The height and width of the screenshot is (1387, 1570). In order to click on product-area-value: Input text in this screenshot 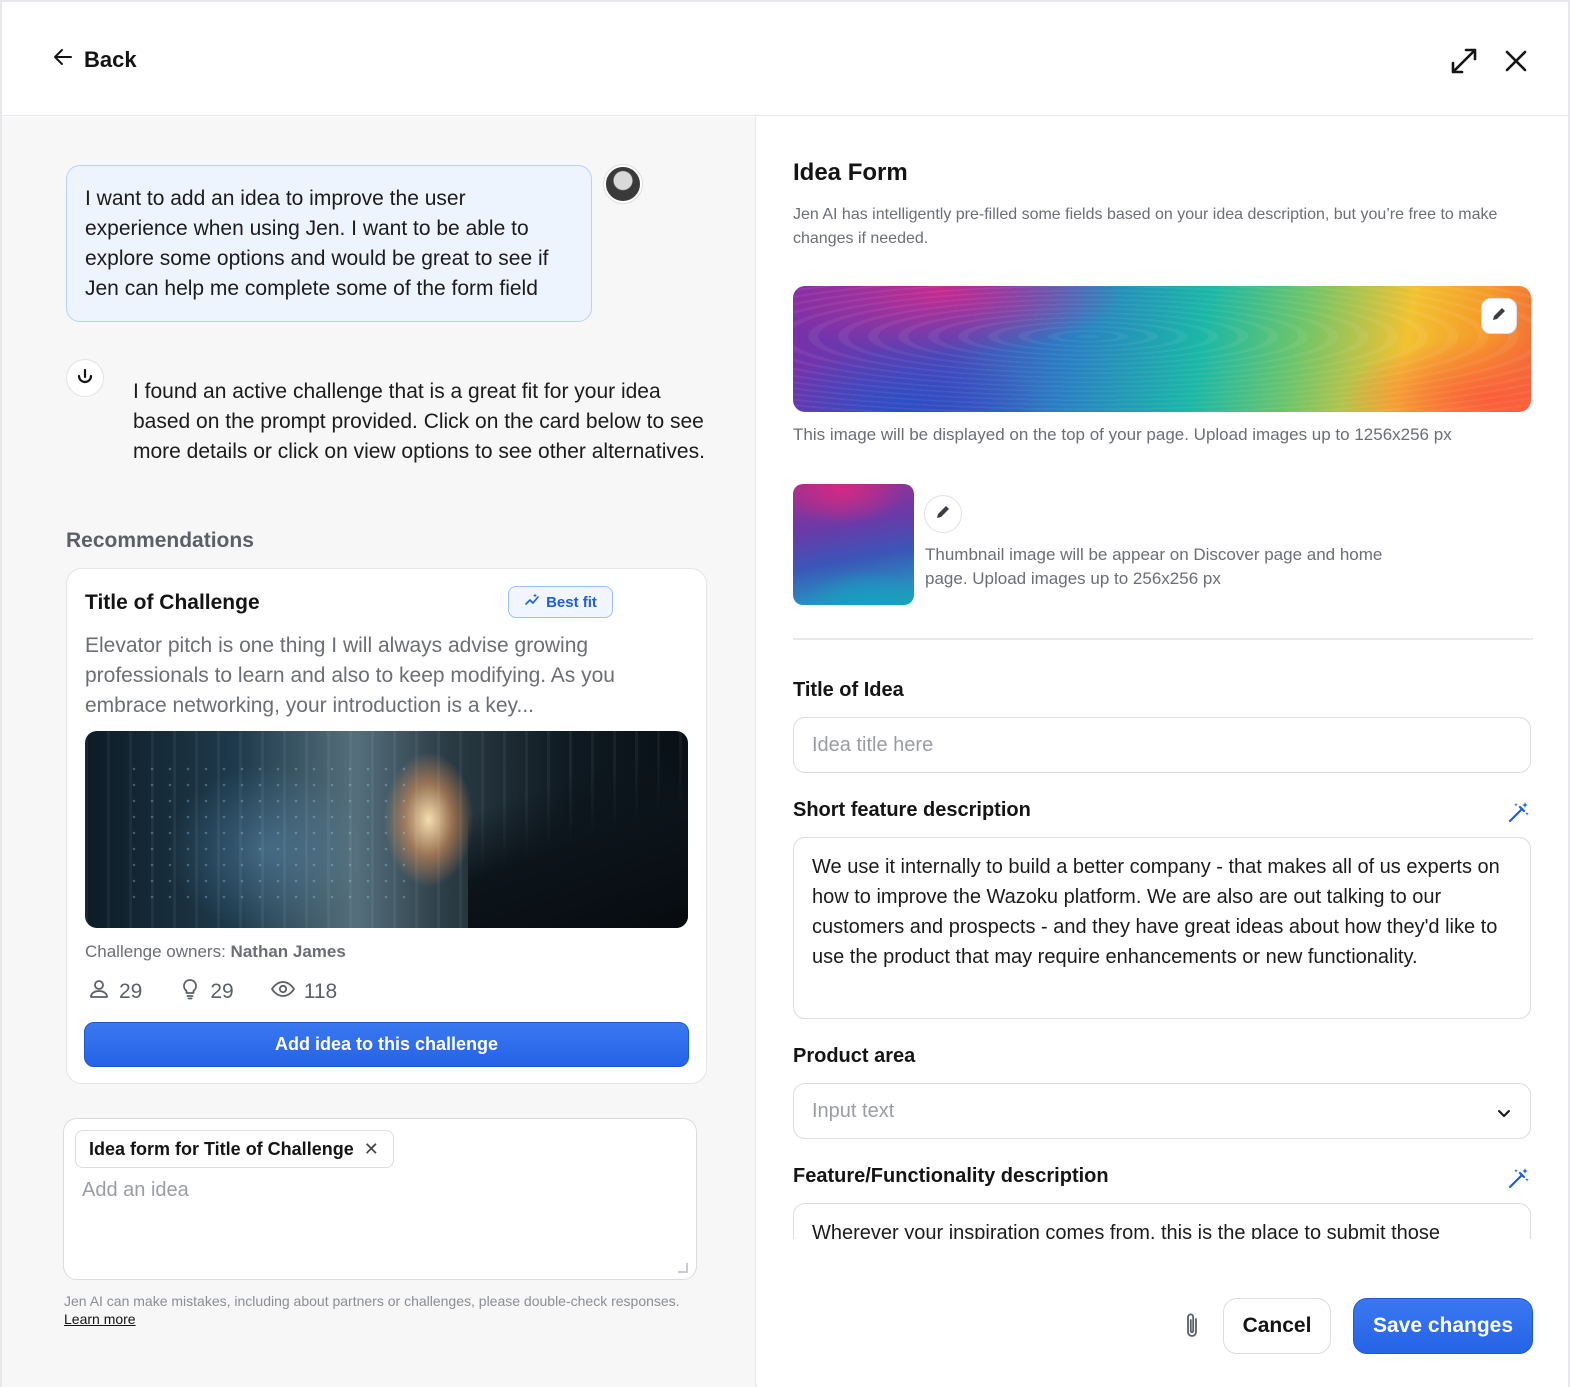, I will do `click(853, 1110)`.